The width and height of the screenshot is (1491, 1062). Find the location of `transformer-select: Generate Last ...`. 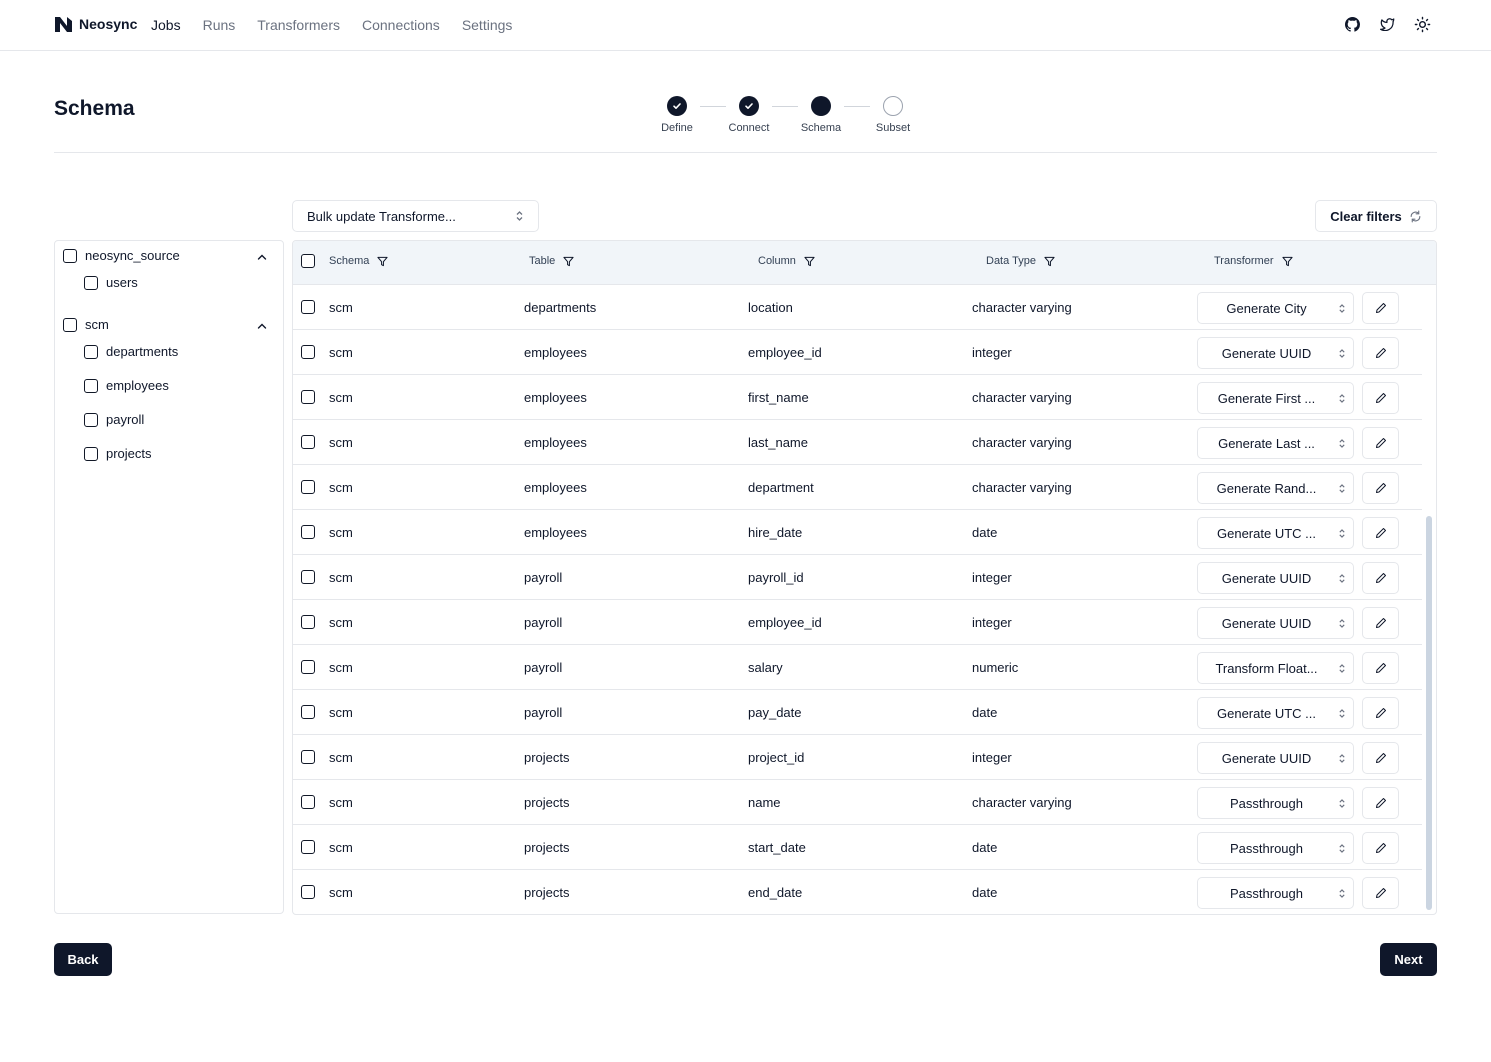

transformer-select: Generate Last ... is located at coordinates (1275, 443).